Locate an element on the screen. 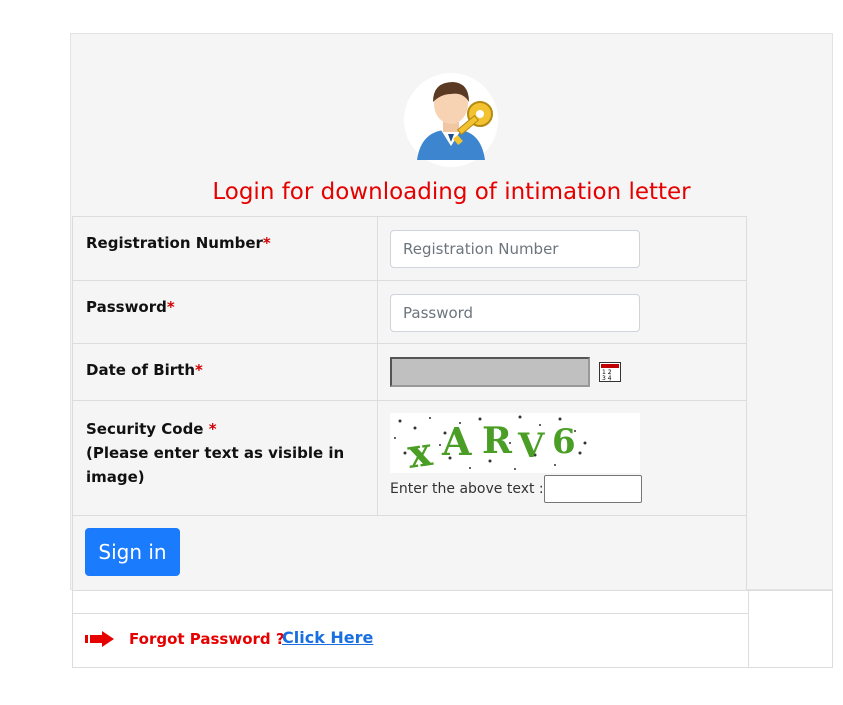 Image resolution: width=843 pixels, height=705 pixels. forgot-password-link: Click Here is located at coordinates (327, 637).